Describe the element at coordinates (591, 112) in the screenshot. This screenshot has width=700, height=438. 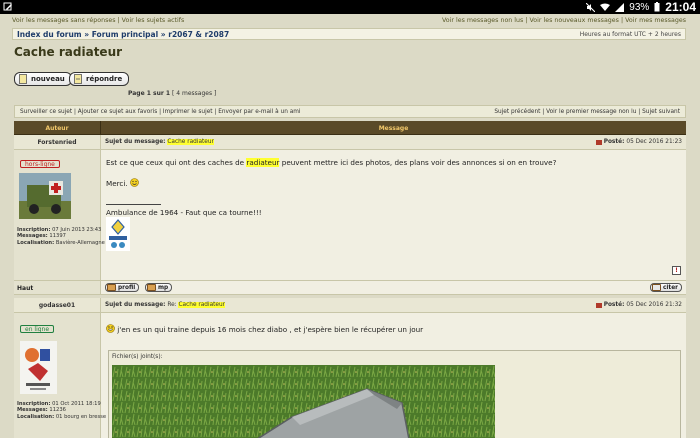
I see `first-unread-link: Voir le premier message non lu` at that location.